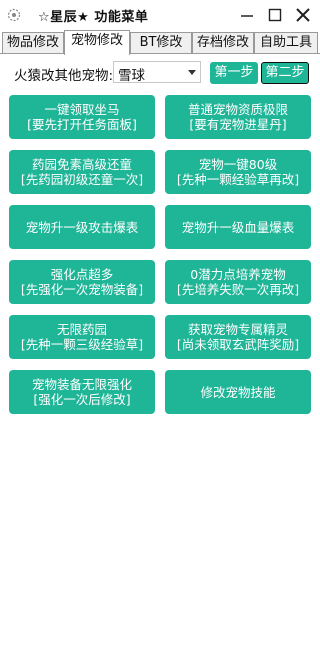 The height and width of the screenshot is (653, 320). I want to click on button-hint: [先种一颗经验草再改], so click(238, 179).